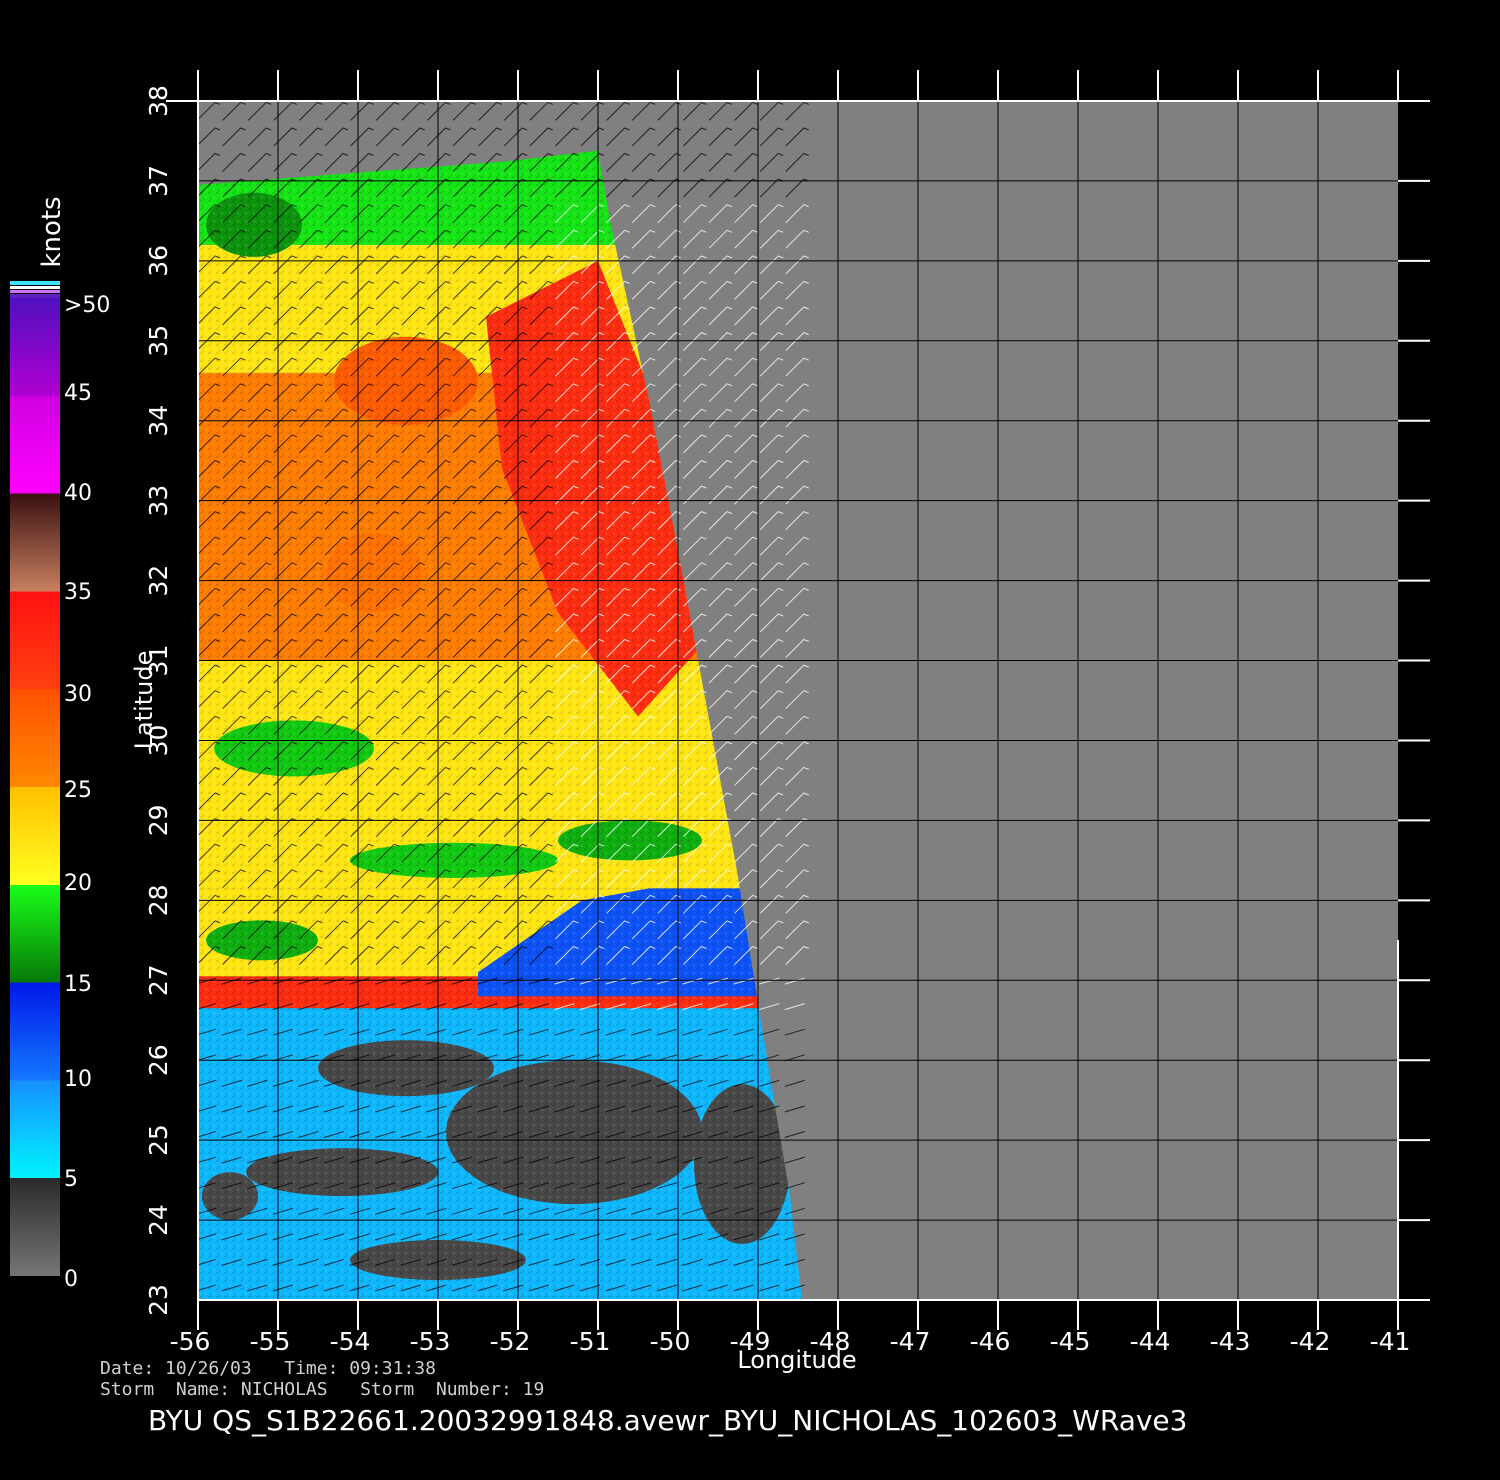 The width and height of the screenshot is (1500, 1480). I want to click on storm-info-label: Storm Name: NICHOLAS Storm Number: 19, so click(322, 1389).